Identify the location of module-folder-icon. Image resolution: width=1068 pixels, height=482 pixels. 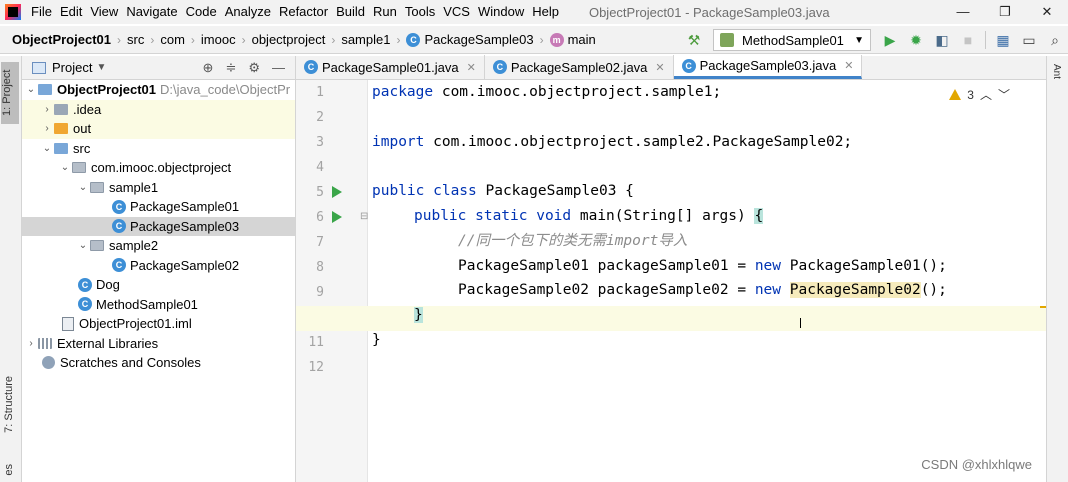
(45, 90).